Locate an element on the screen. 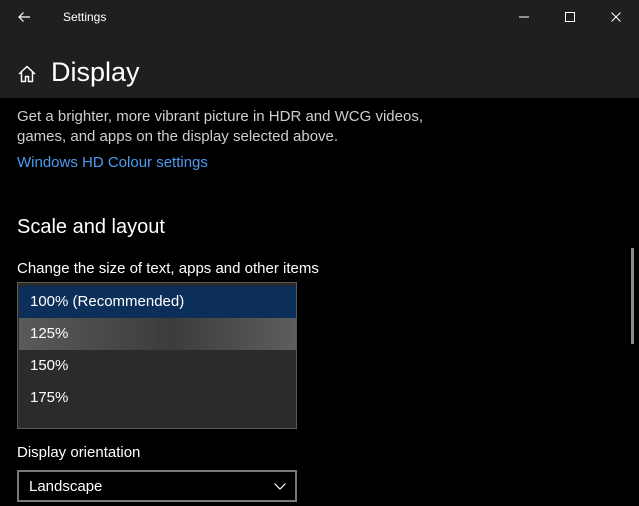  page-title: Display is located at coordinates (95, 72).